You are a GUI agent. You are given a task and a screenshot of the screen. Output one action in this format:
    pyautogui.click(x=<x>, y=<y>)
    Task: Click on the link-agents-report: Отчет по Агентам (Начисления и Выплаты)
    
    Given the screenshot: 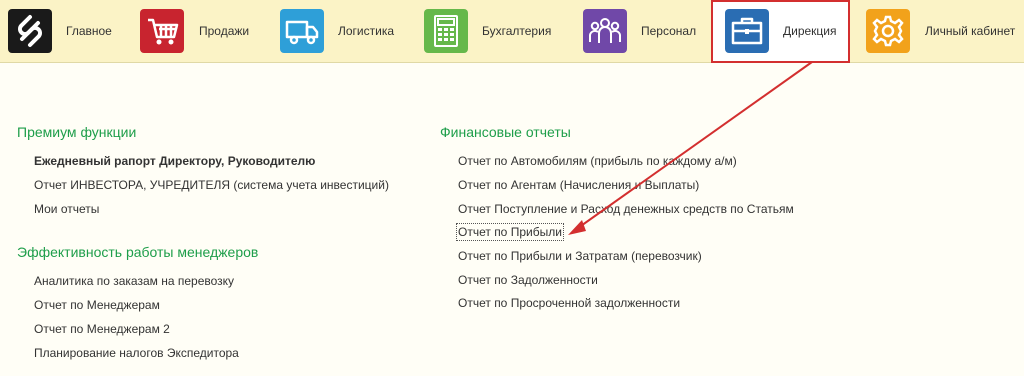 What is the action you would take?
    pyautogui.click(x=578, y=185)
    